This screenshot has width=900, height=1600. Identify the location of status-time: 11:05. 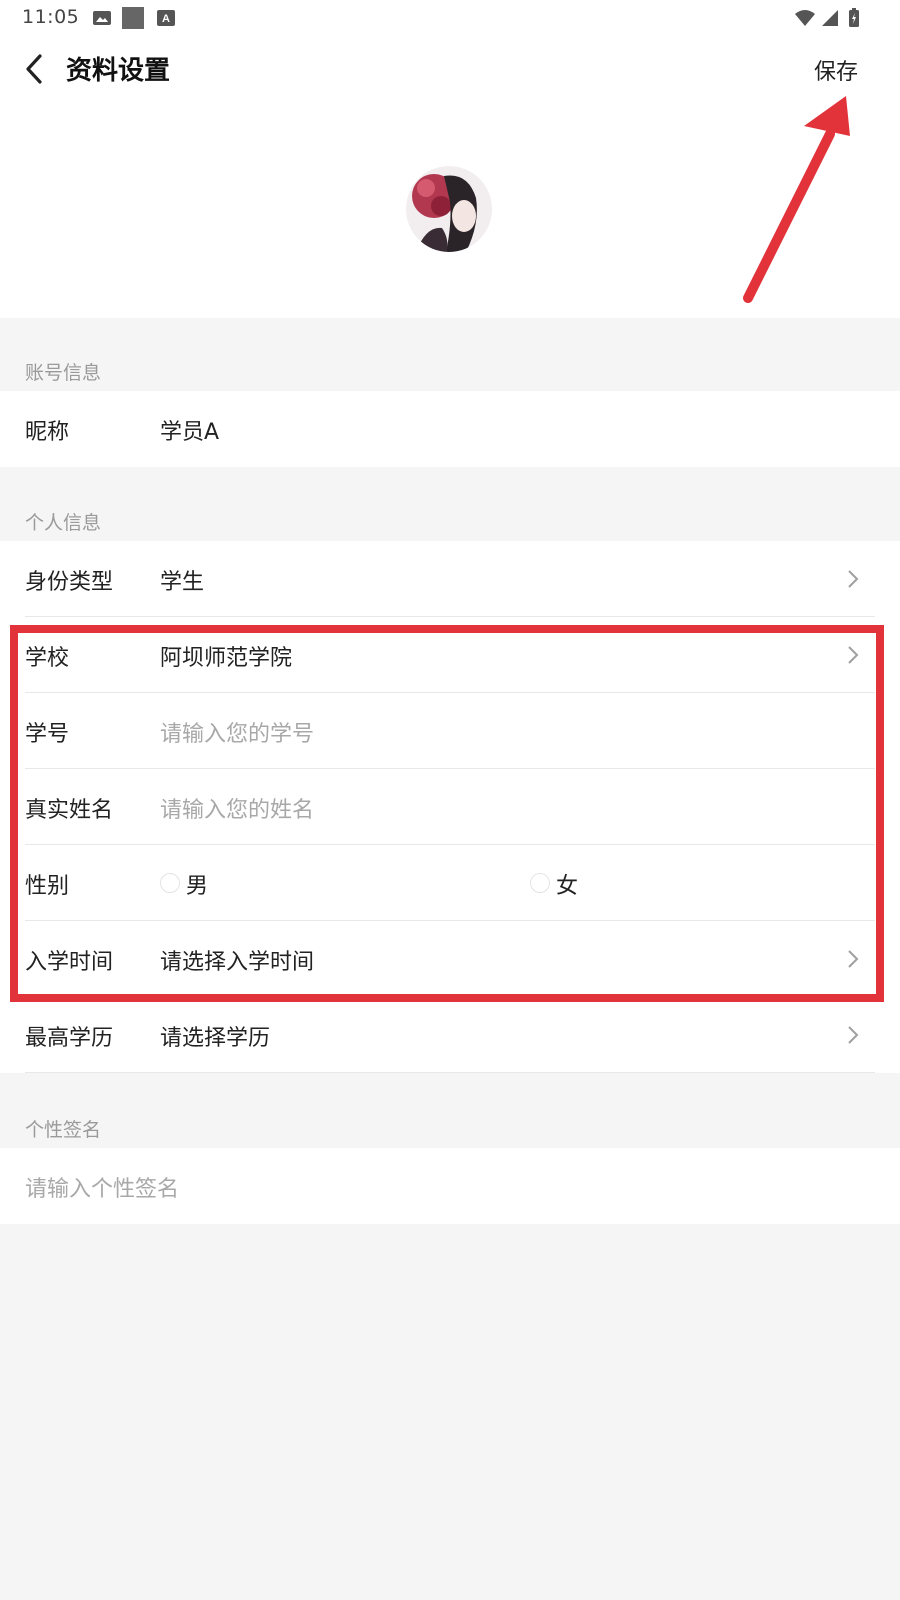
(51, 17).